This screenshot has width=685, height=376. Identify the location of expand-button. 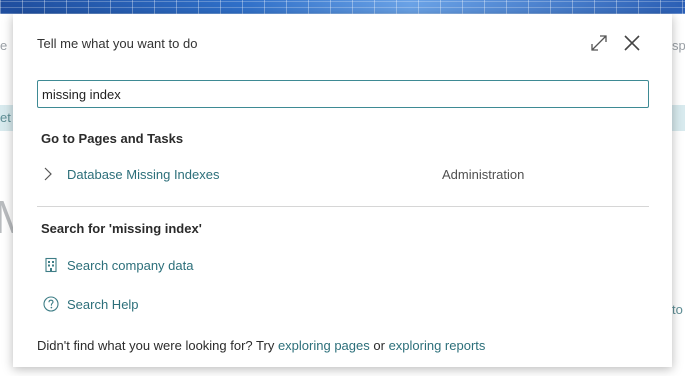
(599, 43).